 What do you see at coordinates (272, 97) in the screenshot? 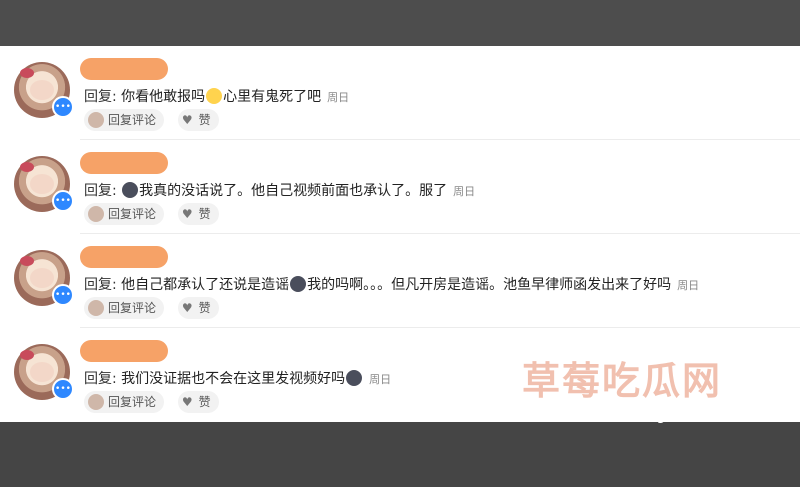
I see `comment-text-part: 心里有鬼死了吧` at bounding box center [272, 97].